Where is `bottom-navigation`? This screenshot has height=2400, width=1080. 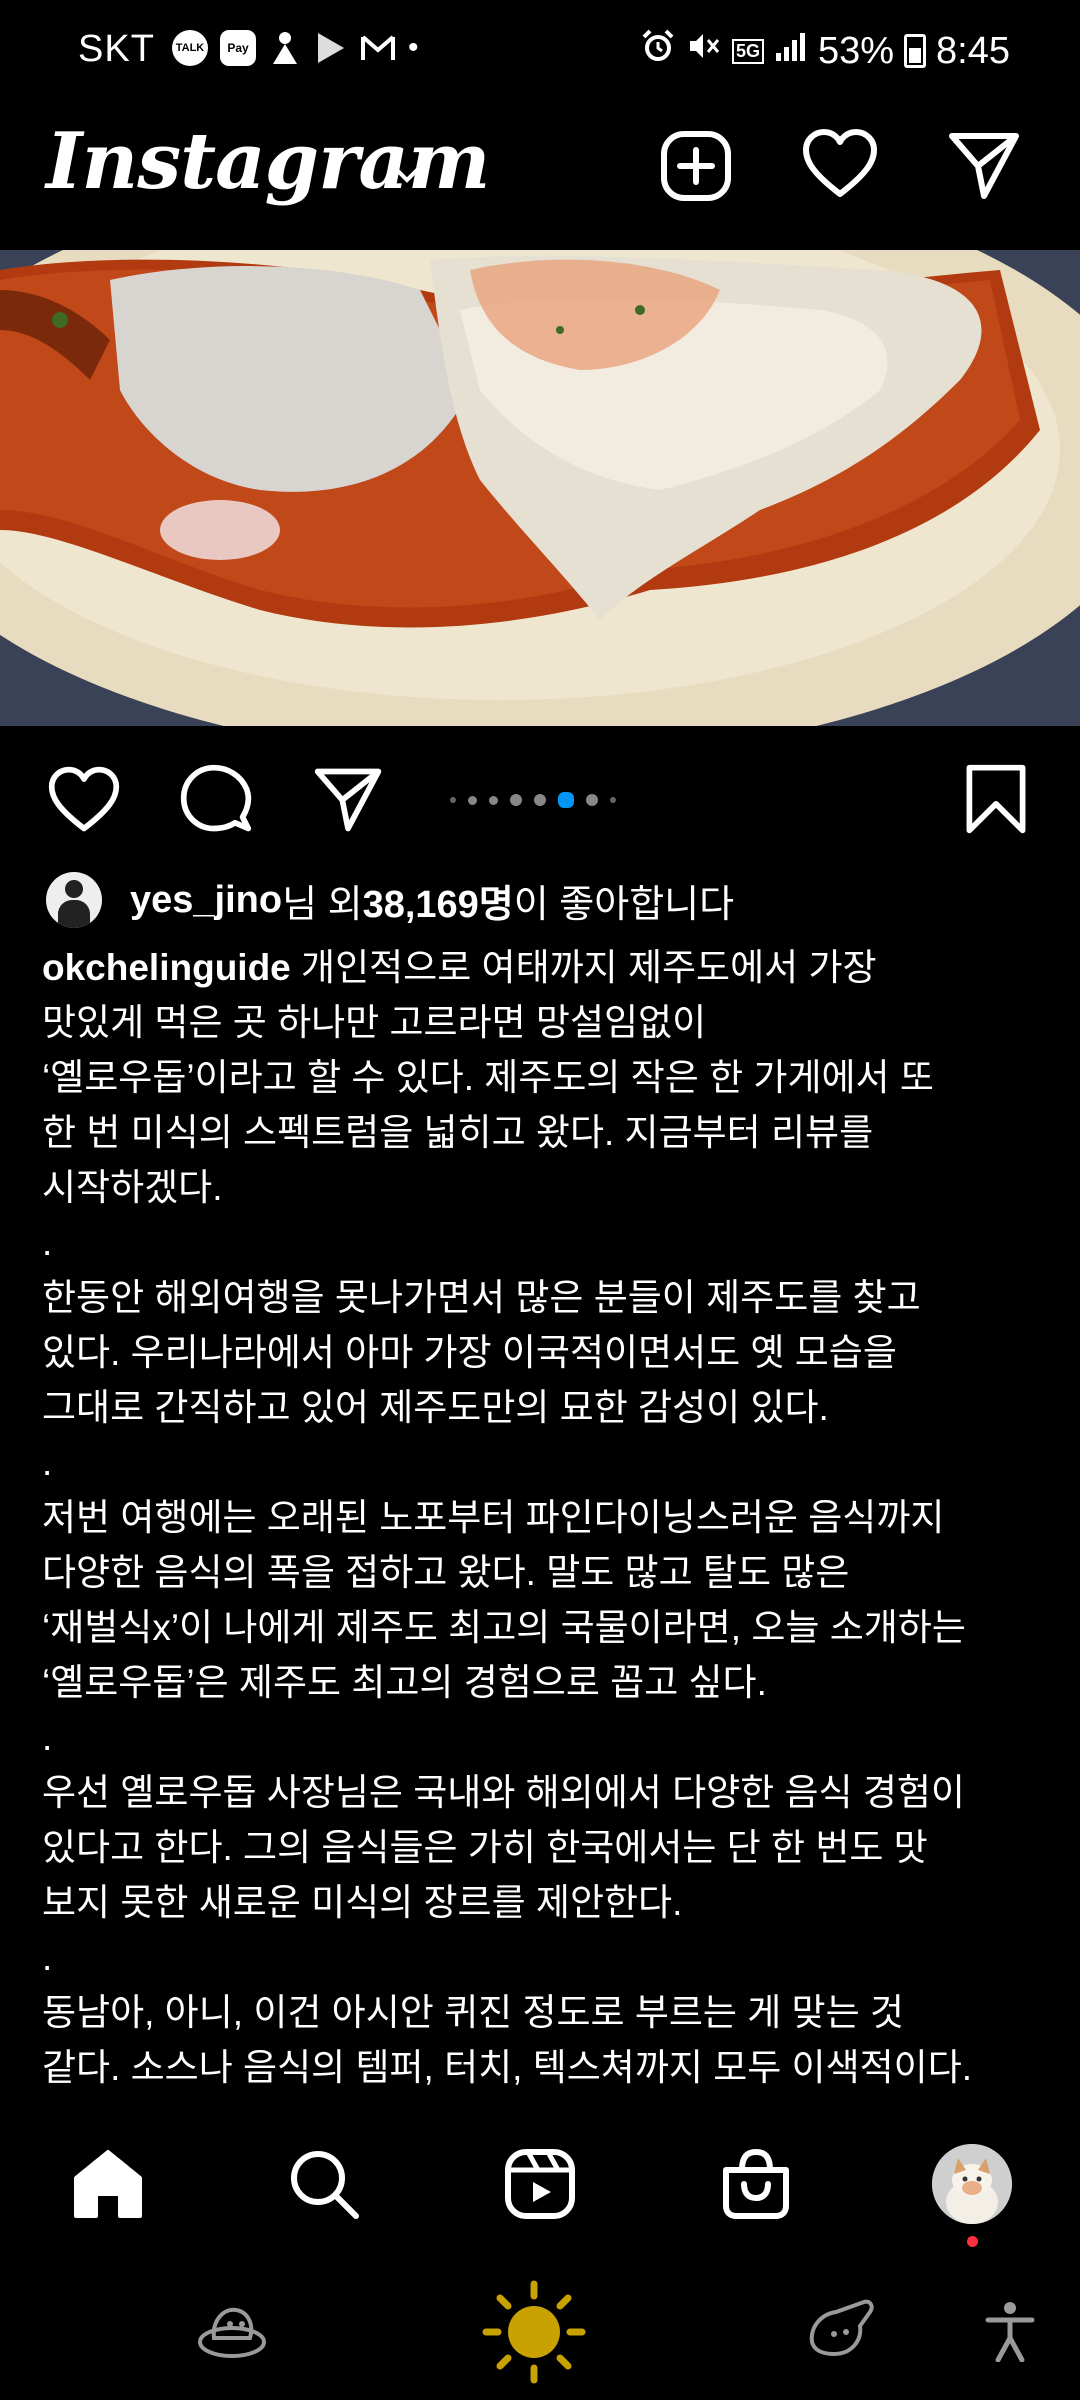
bottom-navigation is located at coordinates (540, 2185).